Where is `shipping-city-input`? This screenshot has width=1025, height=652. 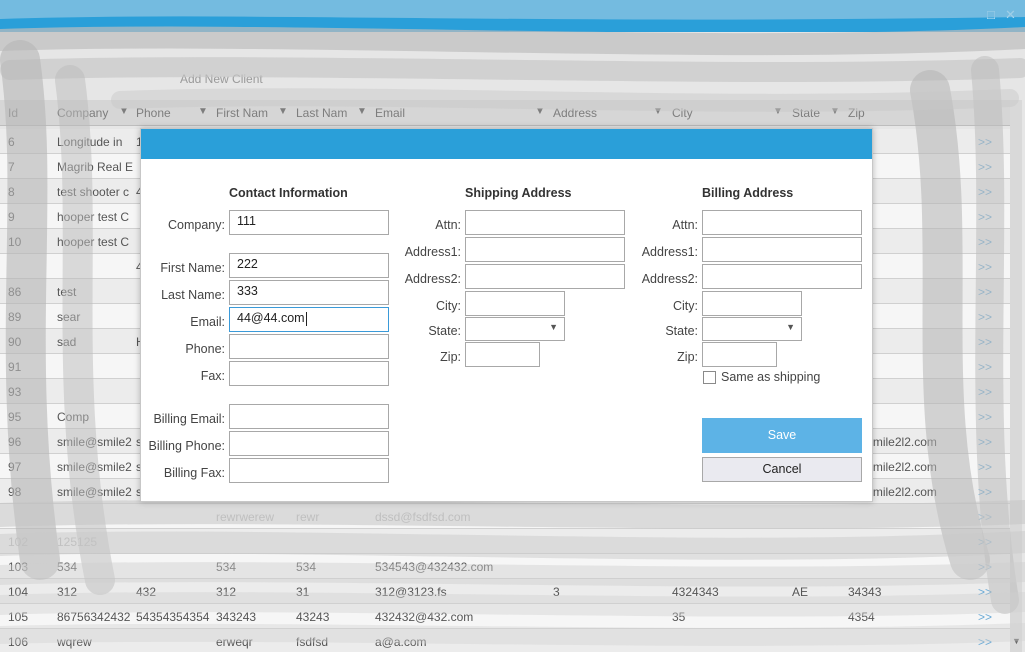
shipping-city-input is located at coordinates (515, 303).